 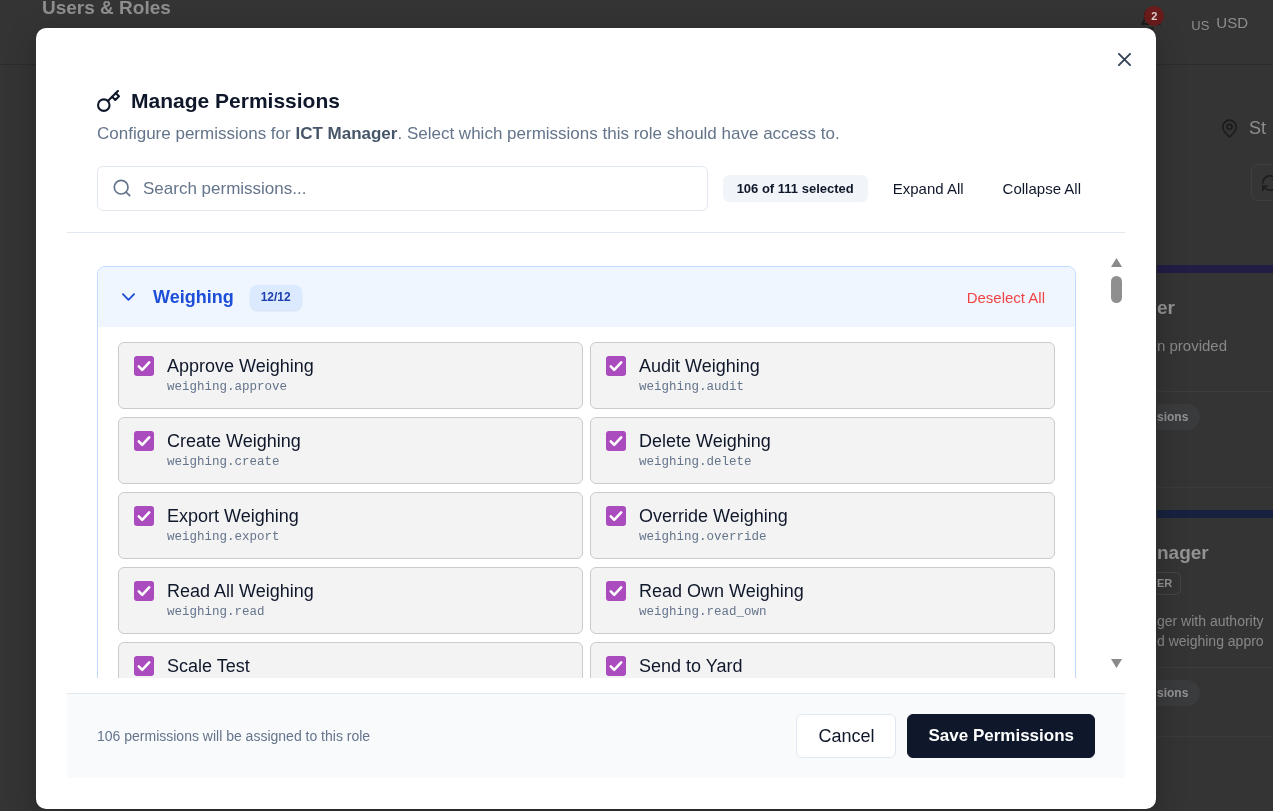 What do you see at coordinates (240, 366) in the screenshot?
I see `permission-label: Approve Weighing` at bounding box center [240, 366].